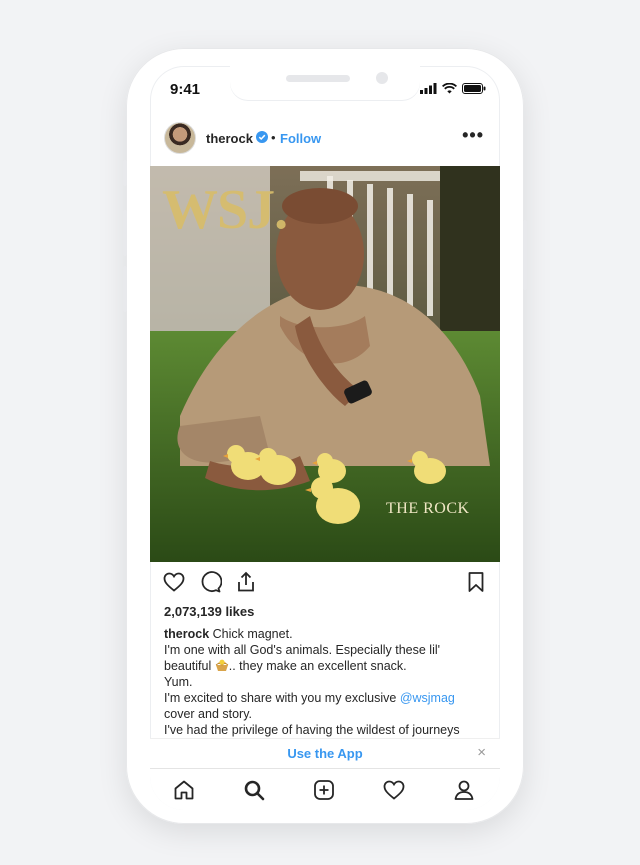 This screenshot has width=640, height=865. Describe the element at coordinates (252, 634) in the screenshot. I see `caption-line: Chick magnet.` at that location.